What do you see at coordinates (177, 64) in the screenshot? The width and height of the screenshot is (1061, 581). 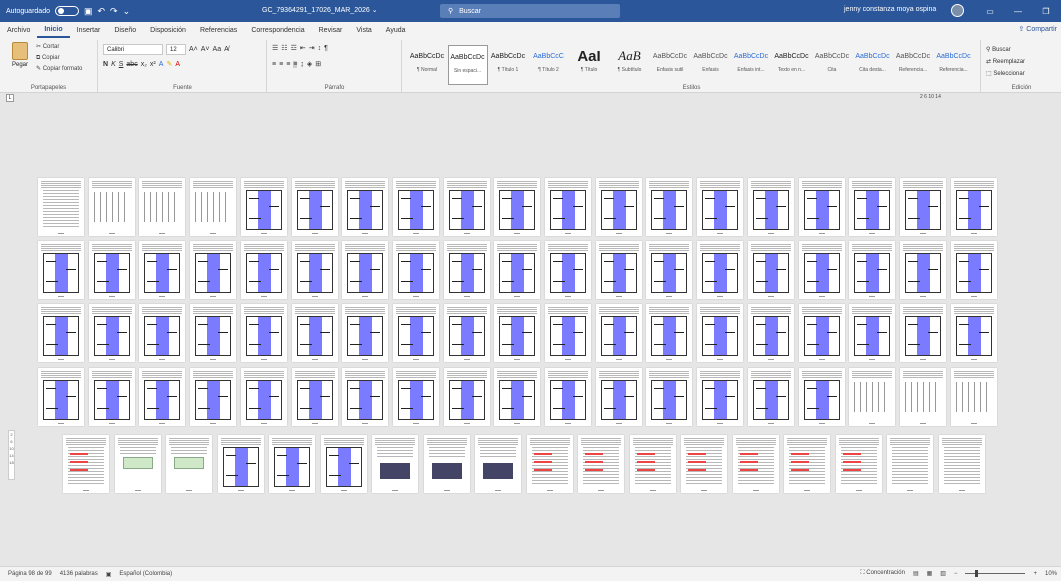 I see `font-color-icon: A` at bounding box center [177, 64].